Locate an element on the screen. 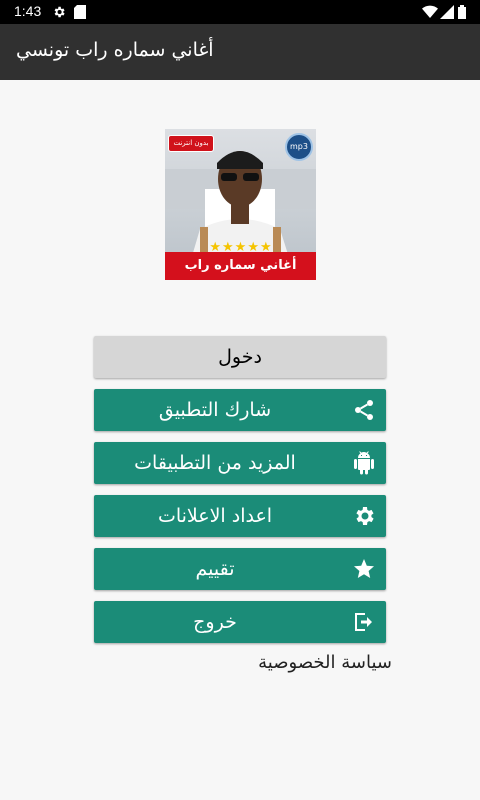 This screenshot has height=800, width=480. more-apps-button: المزيد من التطبيقات is located at coordinates (240, 463).